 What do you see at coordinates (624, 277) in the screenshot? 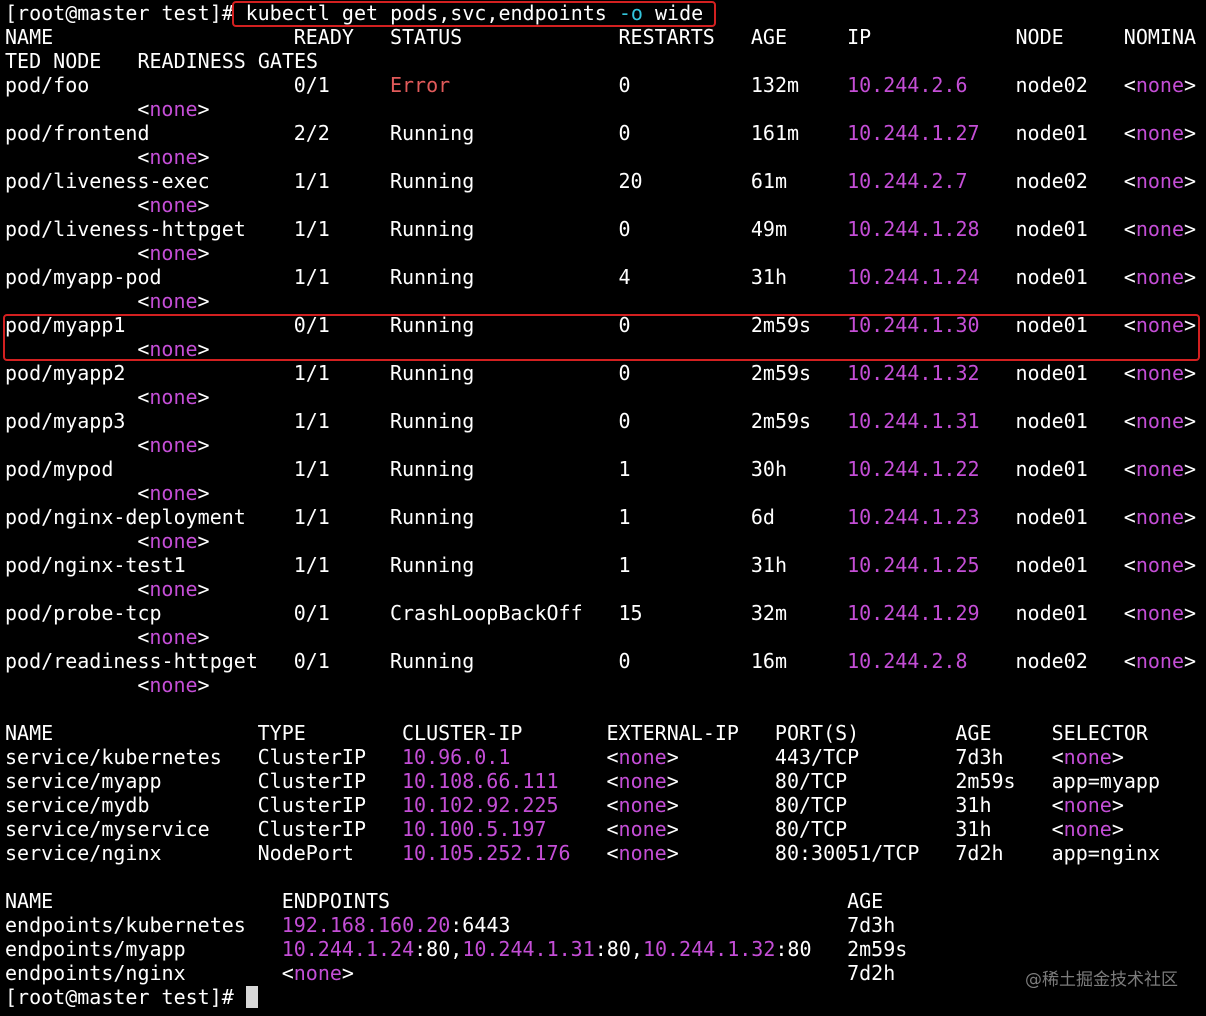
I see `pod-restarts: 4` at bounding box center [624, 277].